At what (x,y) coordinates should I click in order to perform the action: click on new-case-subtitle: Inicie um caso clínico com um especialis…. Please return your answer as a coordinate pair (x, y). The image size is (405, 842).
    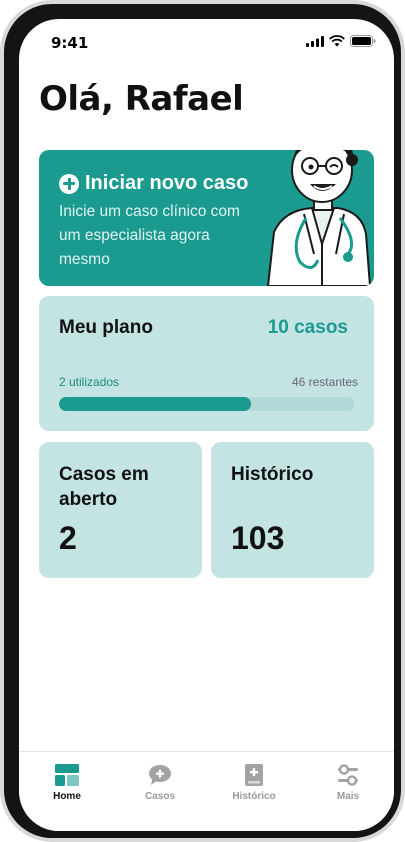
    Looking at the image, I should click on (149, 235).